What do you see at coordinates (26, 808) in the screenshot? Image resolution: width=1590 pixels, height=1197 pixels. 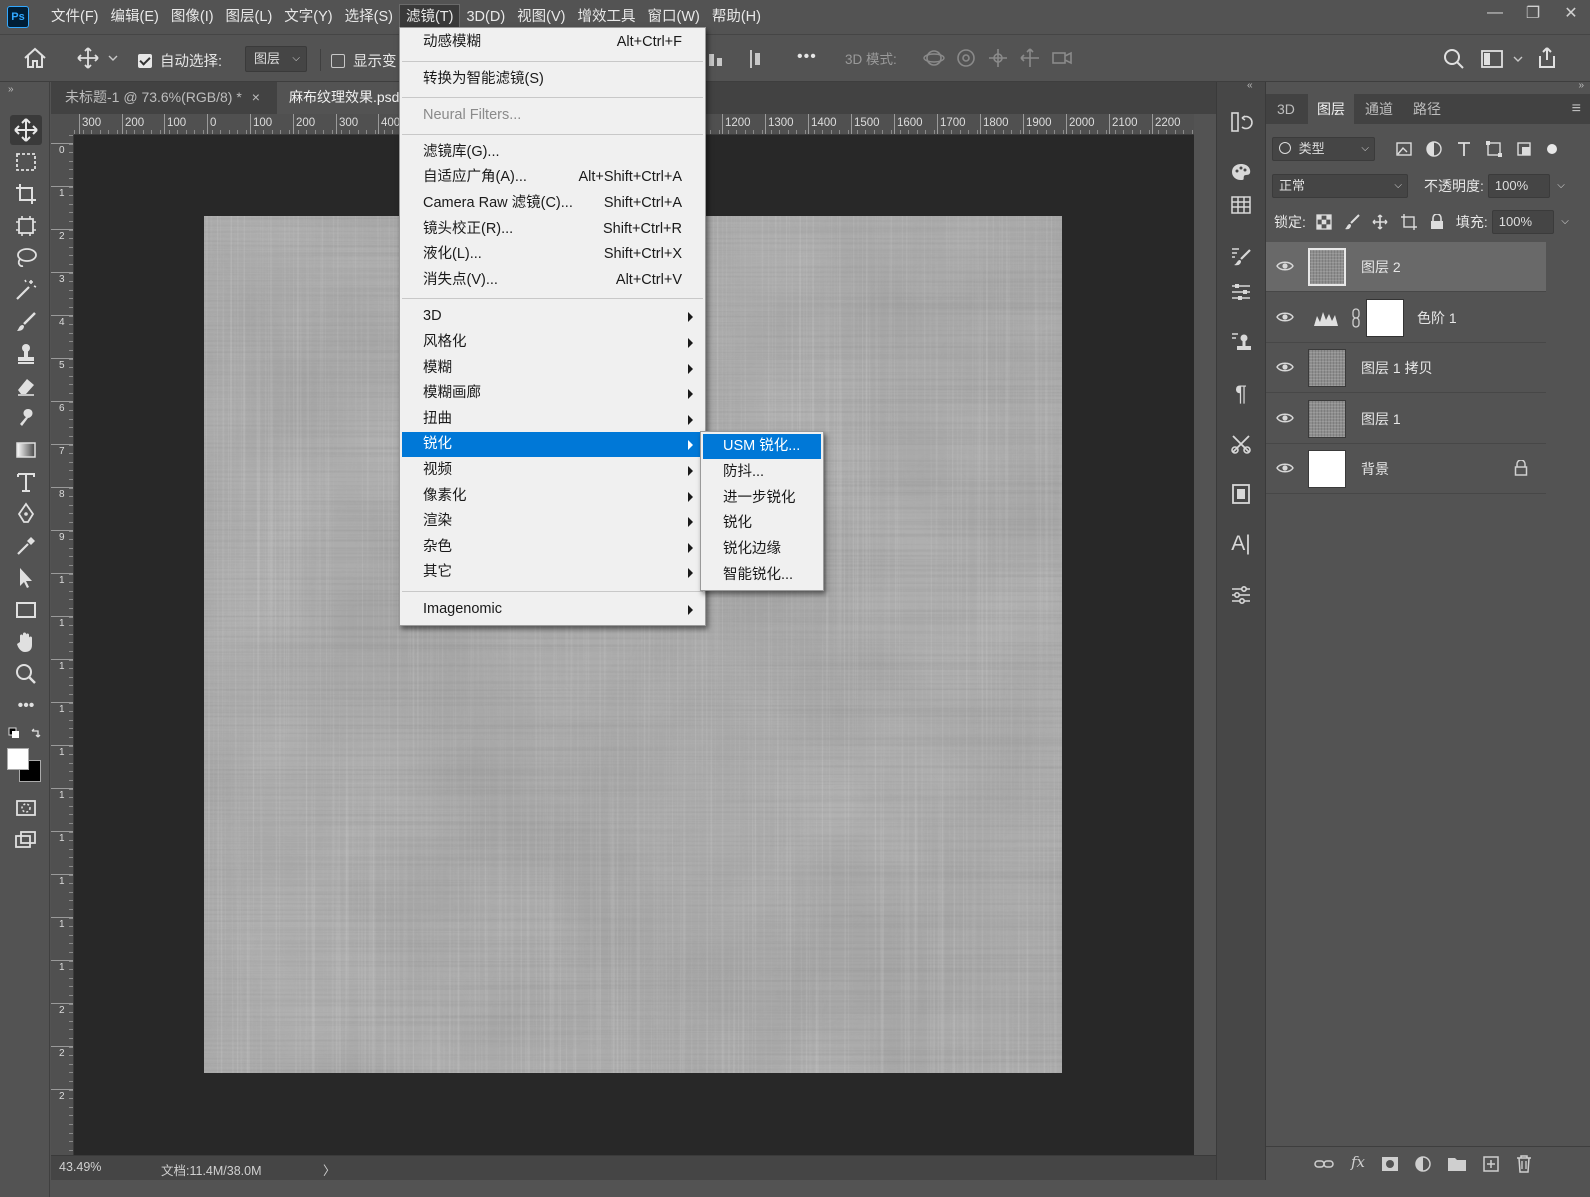 I see `quick-mask-icon` at bounding box center [26, 808].